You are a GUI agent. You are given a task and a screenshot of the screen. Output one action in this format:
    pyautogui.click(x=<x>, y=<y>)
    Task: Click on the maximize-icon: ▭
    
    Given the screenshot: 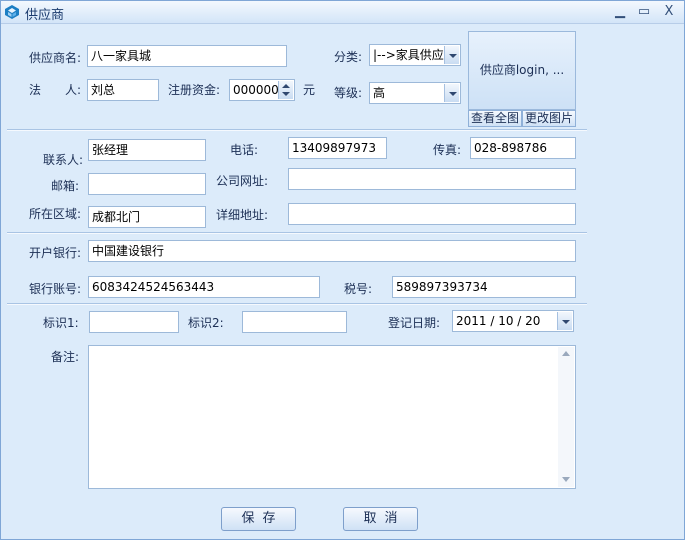 What is the action you would take?
    pyautogui.click(x=644, y=12)
    